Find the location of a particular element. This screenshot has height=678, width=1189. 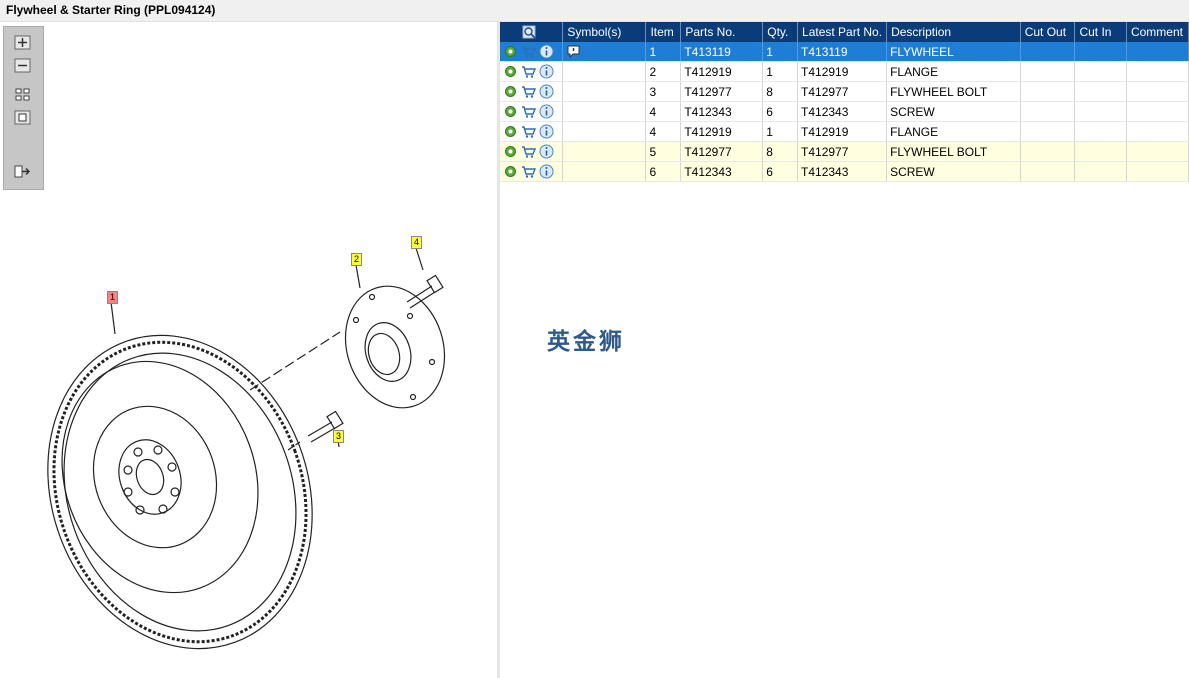

cell-parts-no: T413119 is located at coordinates (722, 52).